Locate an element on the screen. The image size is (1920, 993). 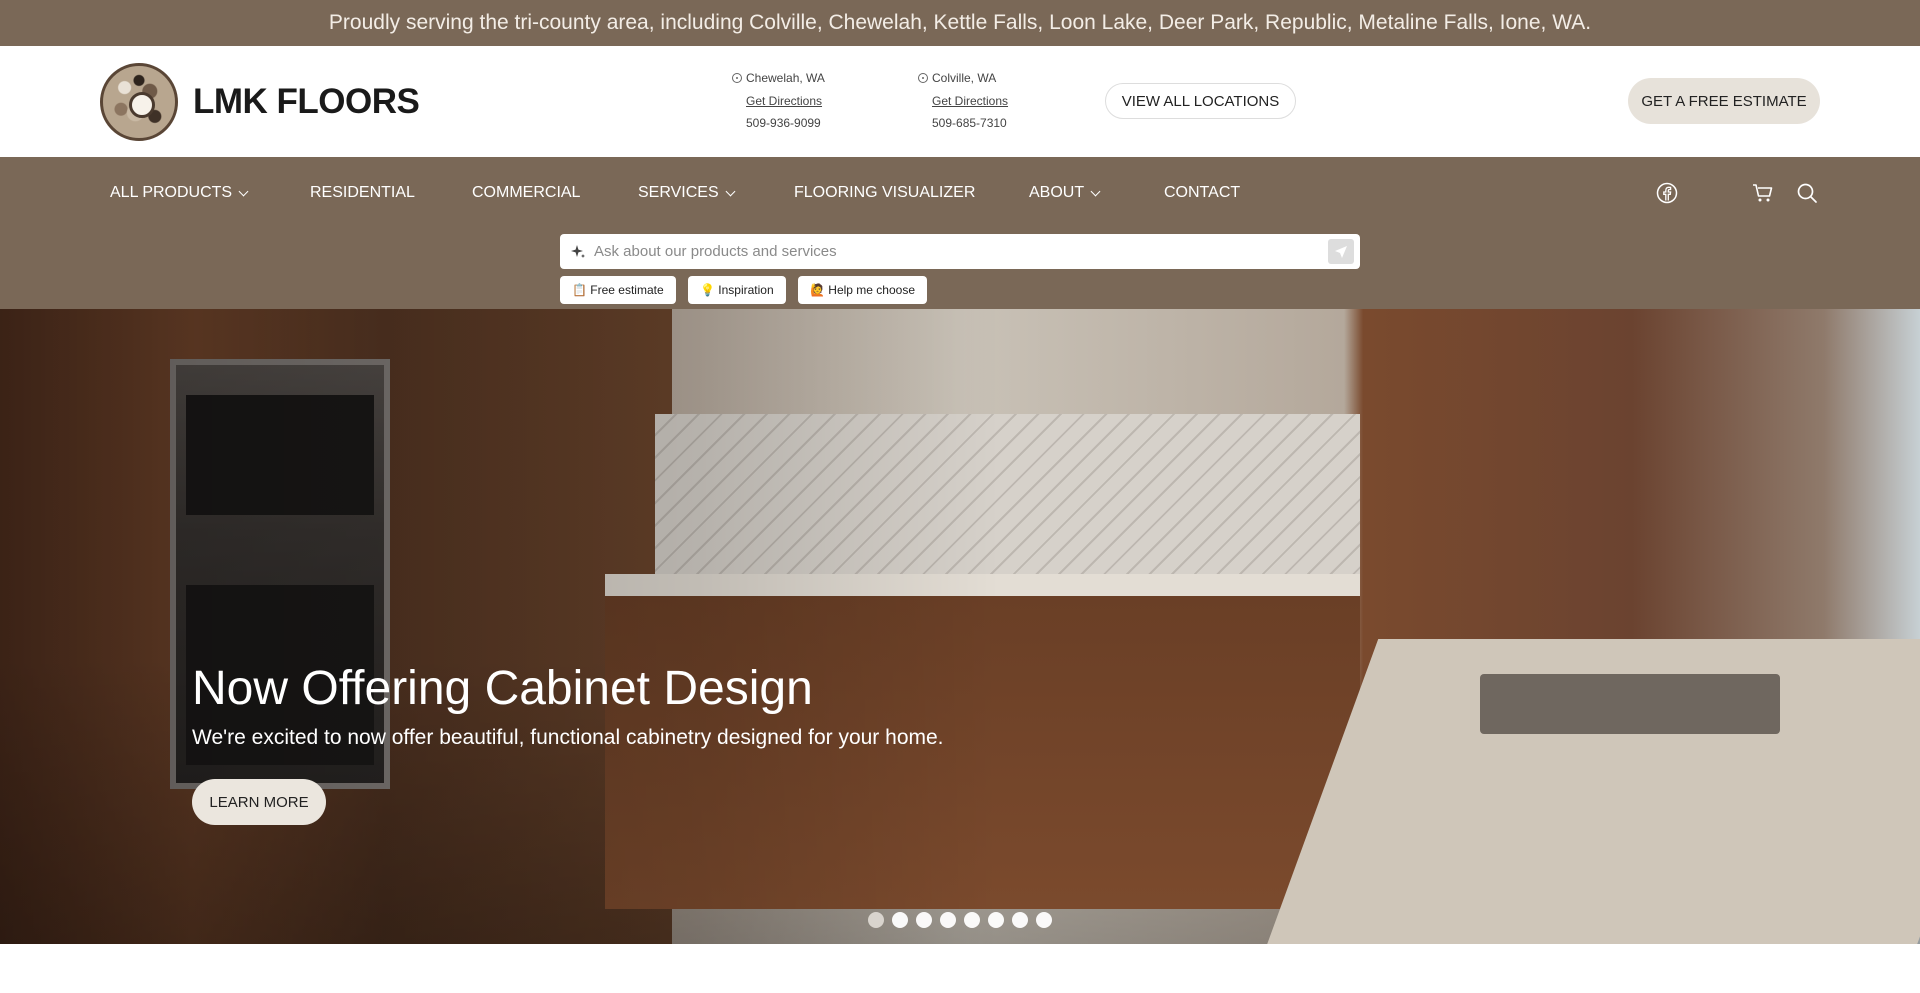
cart-icon is located at coordinates (1763, 193).